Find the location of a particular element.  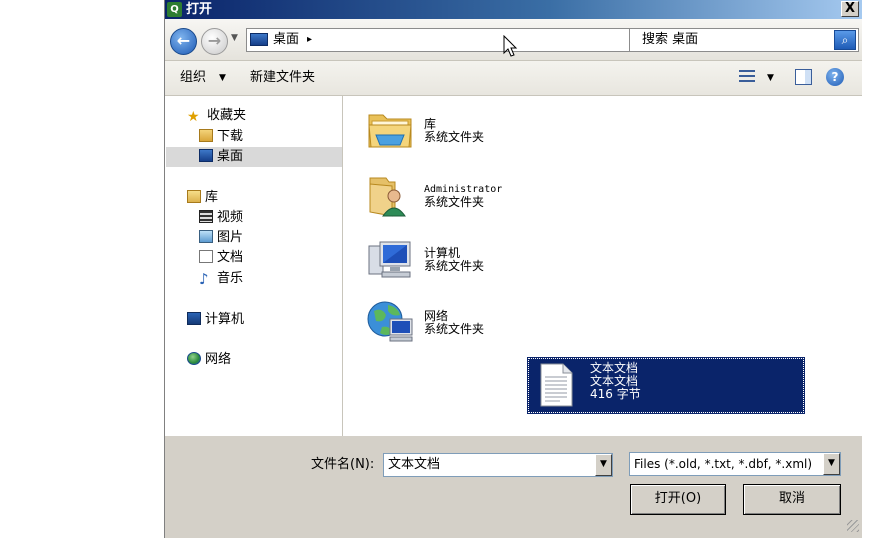

sidebar-item-desktop: 桌面 is located at coordinates (254, 157).